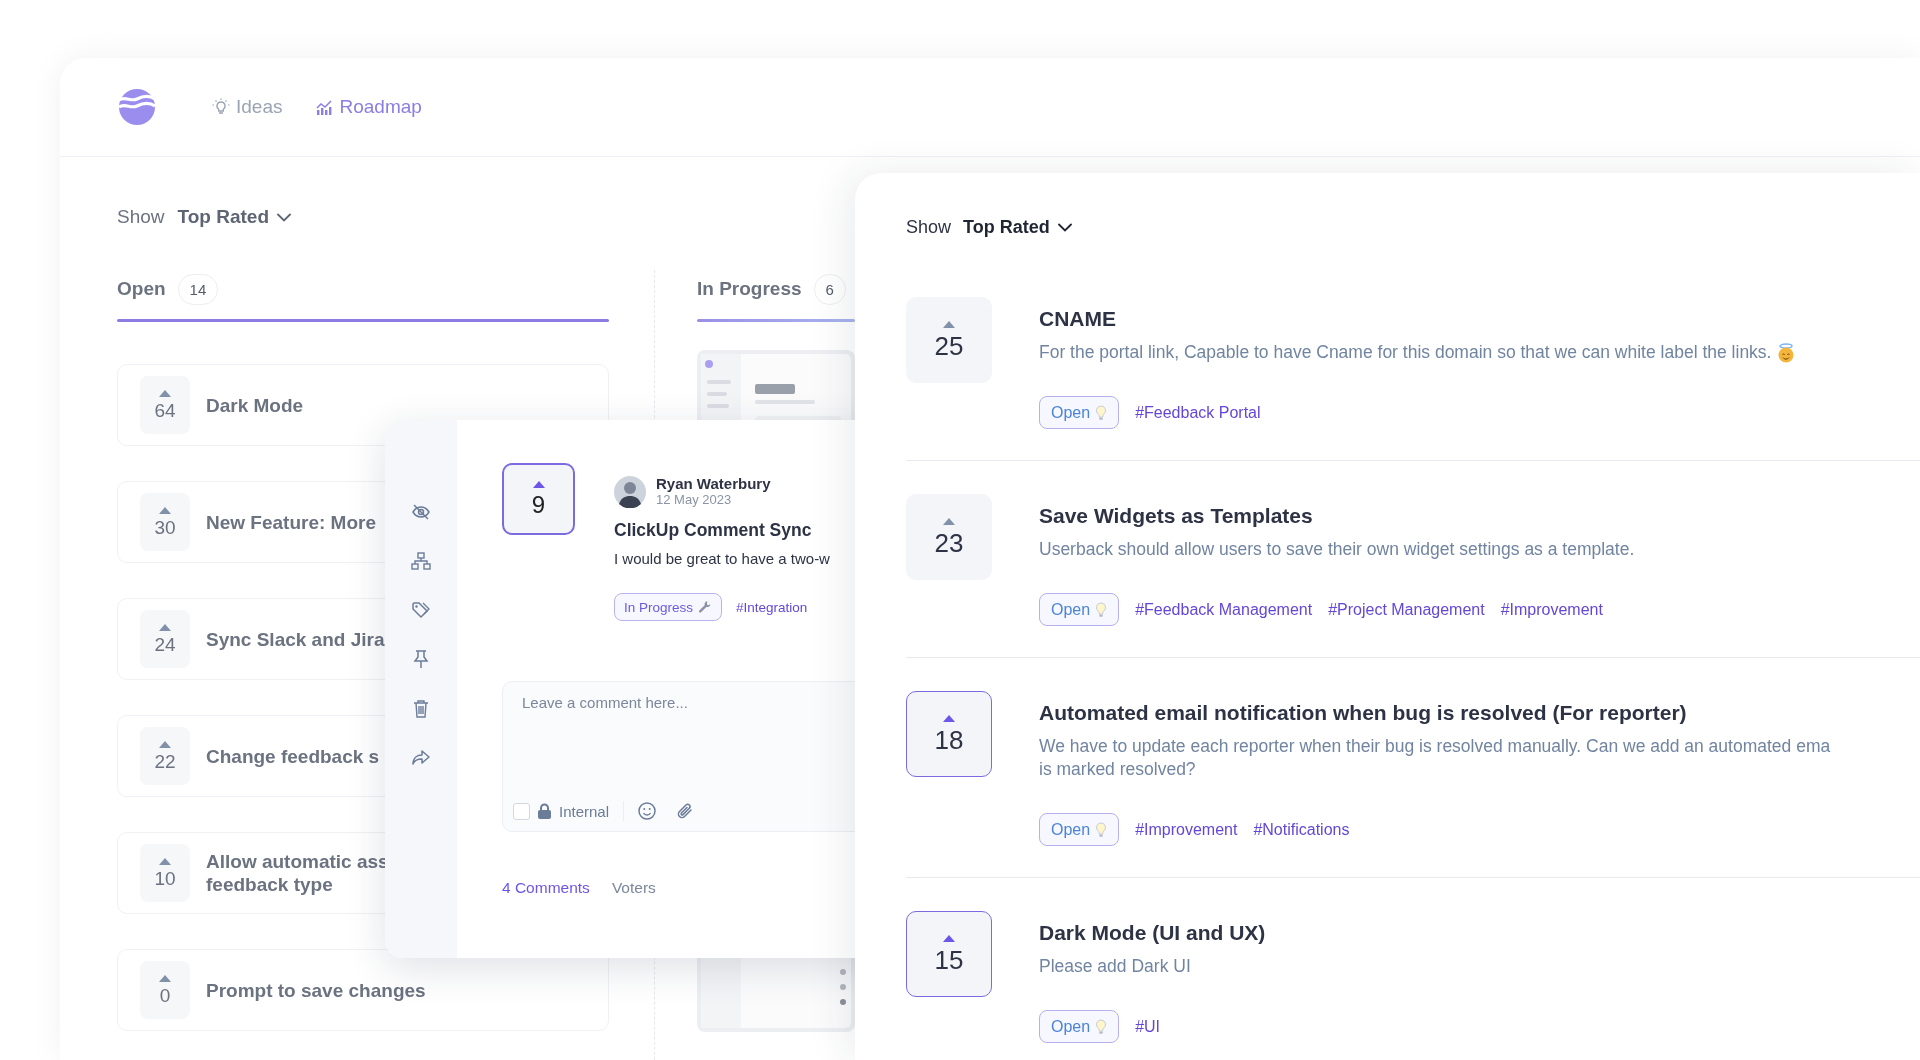  What do you see at coordinates (255, 405) in the screenshot?
I see `idea-title: Dark Mode` at bounding box center [255, 405].